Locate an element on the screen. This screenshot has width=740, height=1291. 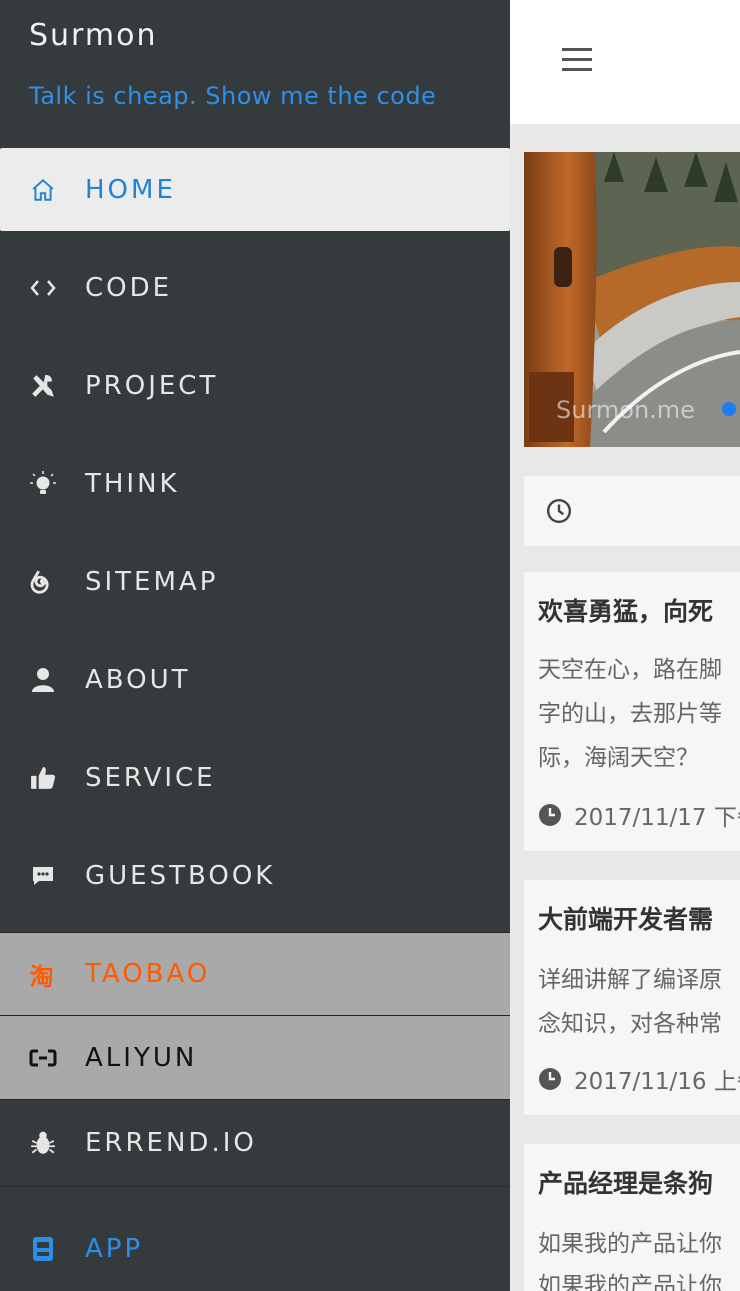
nav-item-errend: ERREND.IO is located at coordinates (255, 1143).